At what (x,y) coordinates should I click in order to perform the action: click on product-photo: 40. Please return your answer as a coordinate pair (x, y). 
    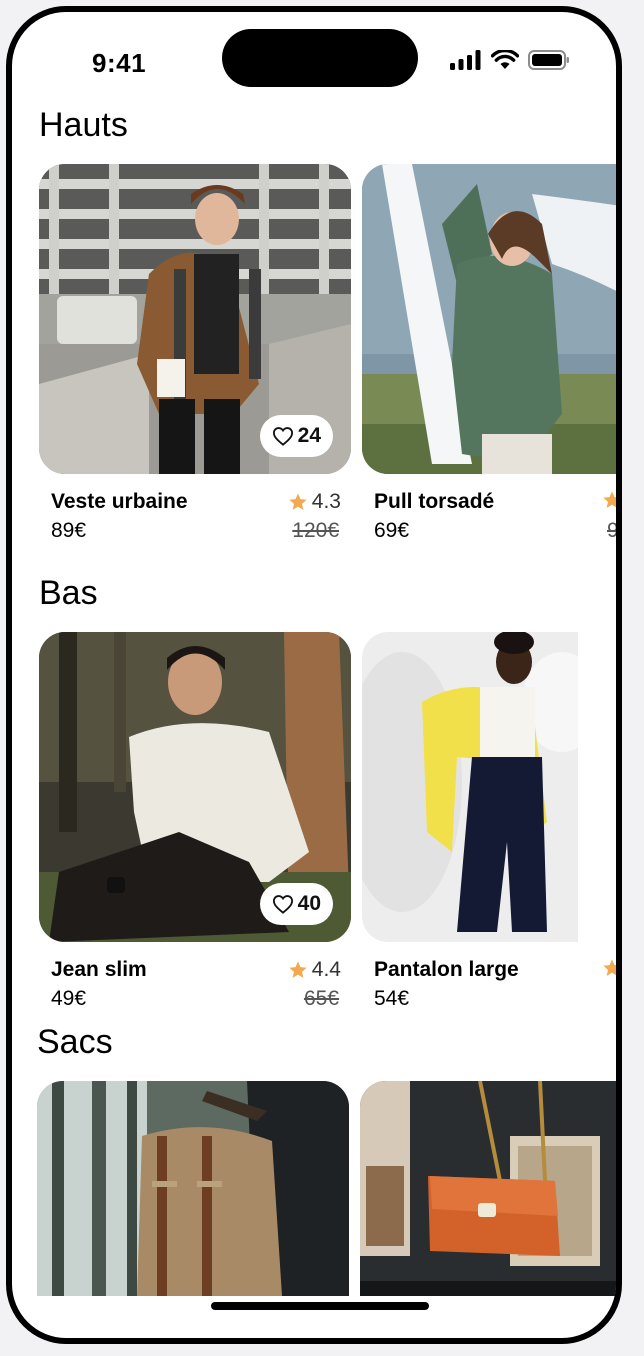
    Looking at the image, I should click on (195, 787).